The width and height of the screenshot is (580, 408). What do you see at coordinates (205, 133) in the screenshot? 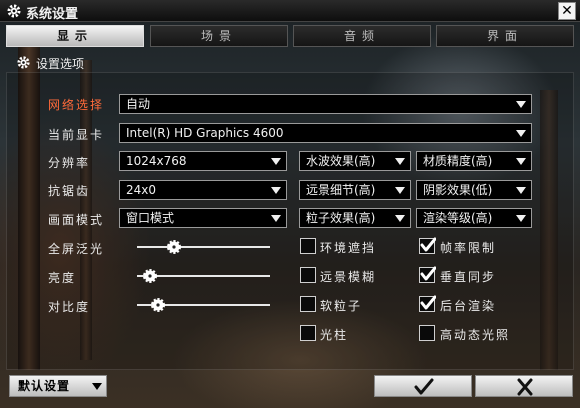
I see `gpu-value: Intel(R) HD Graphics 4600` at bounding box center [205, 133].